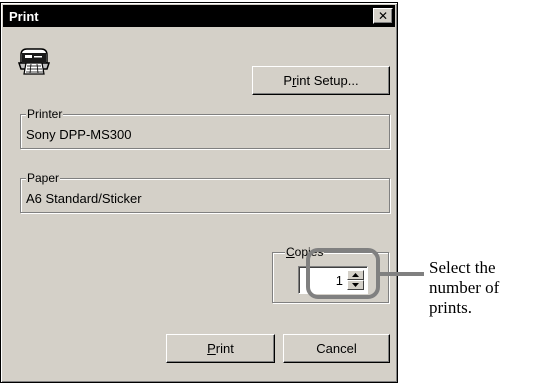  I want to click on paper-group: Paper A6 Standard/Sticker, so click(205, 192).